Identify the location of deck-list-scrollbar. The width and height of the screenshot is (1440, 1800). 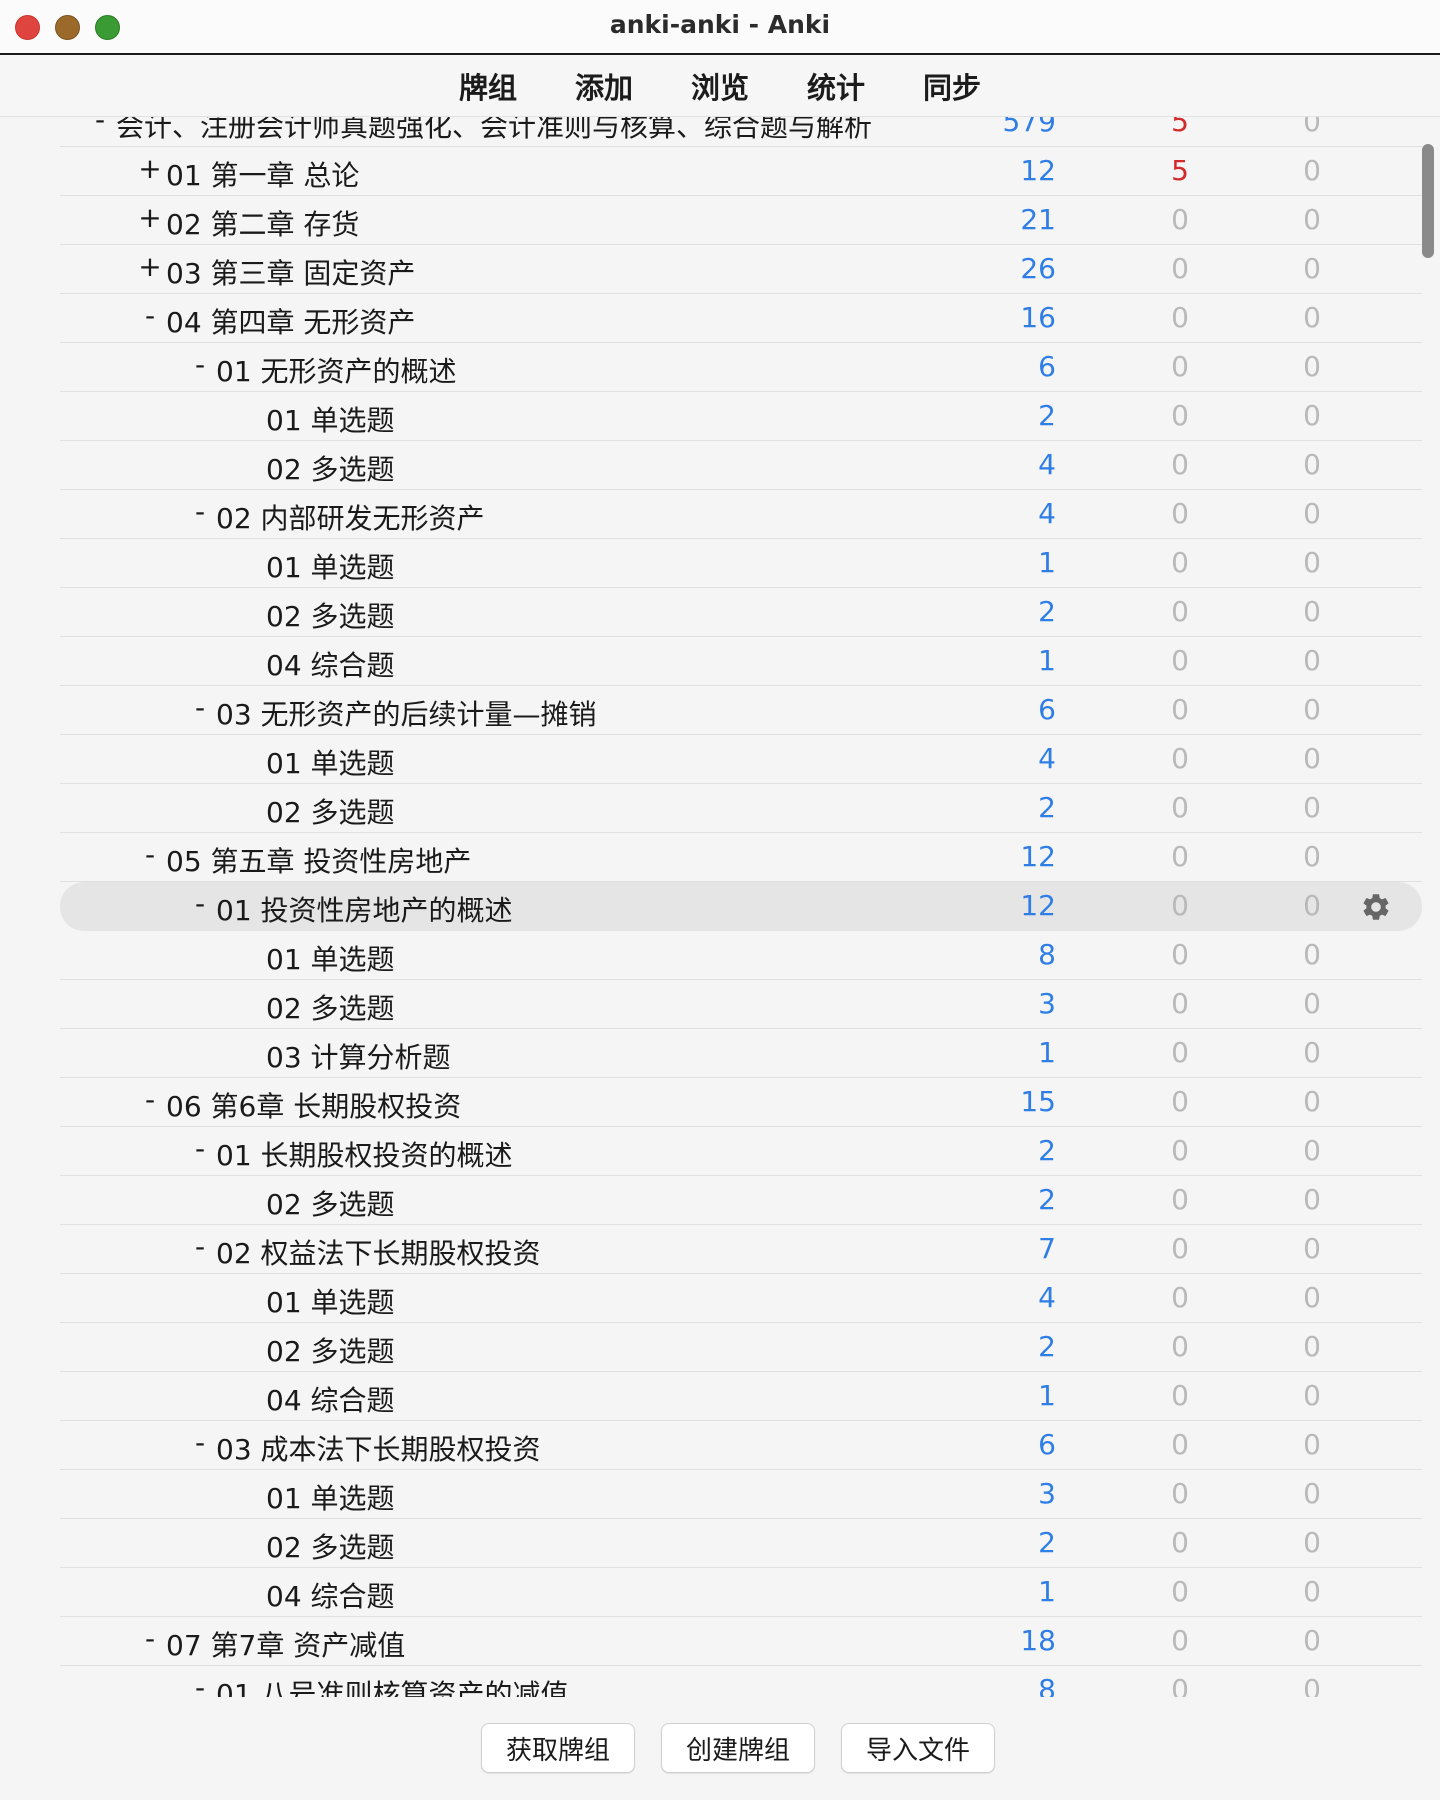
(1428, 201).